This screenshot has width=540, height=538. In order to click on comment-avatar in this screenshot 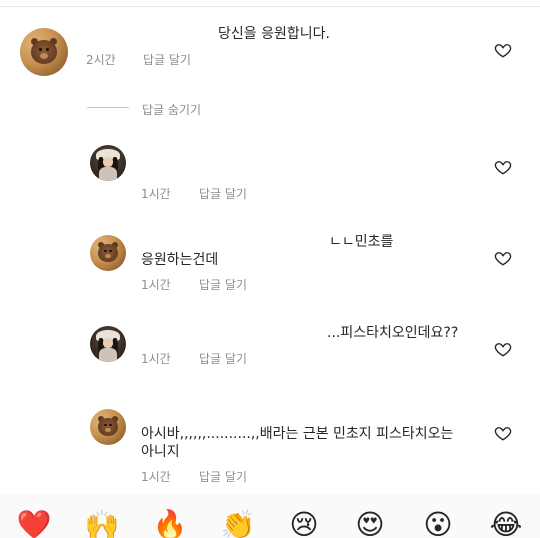, I will do `click(44, 52)`.